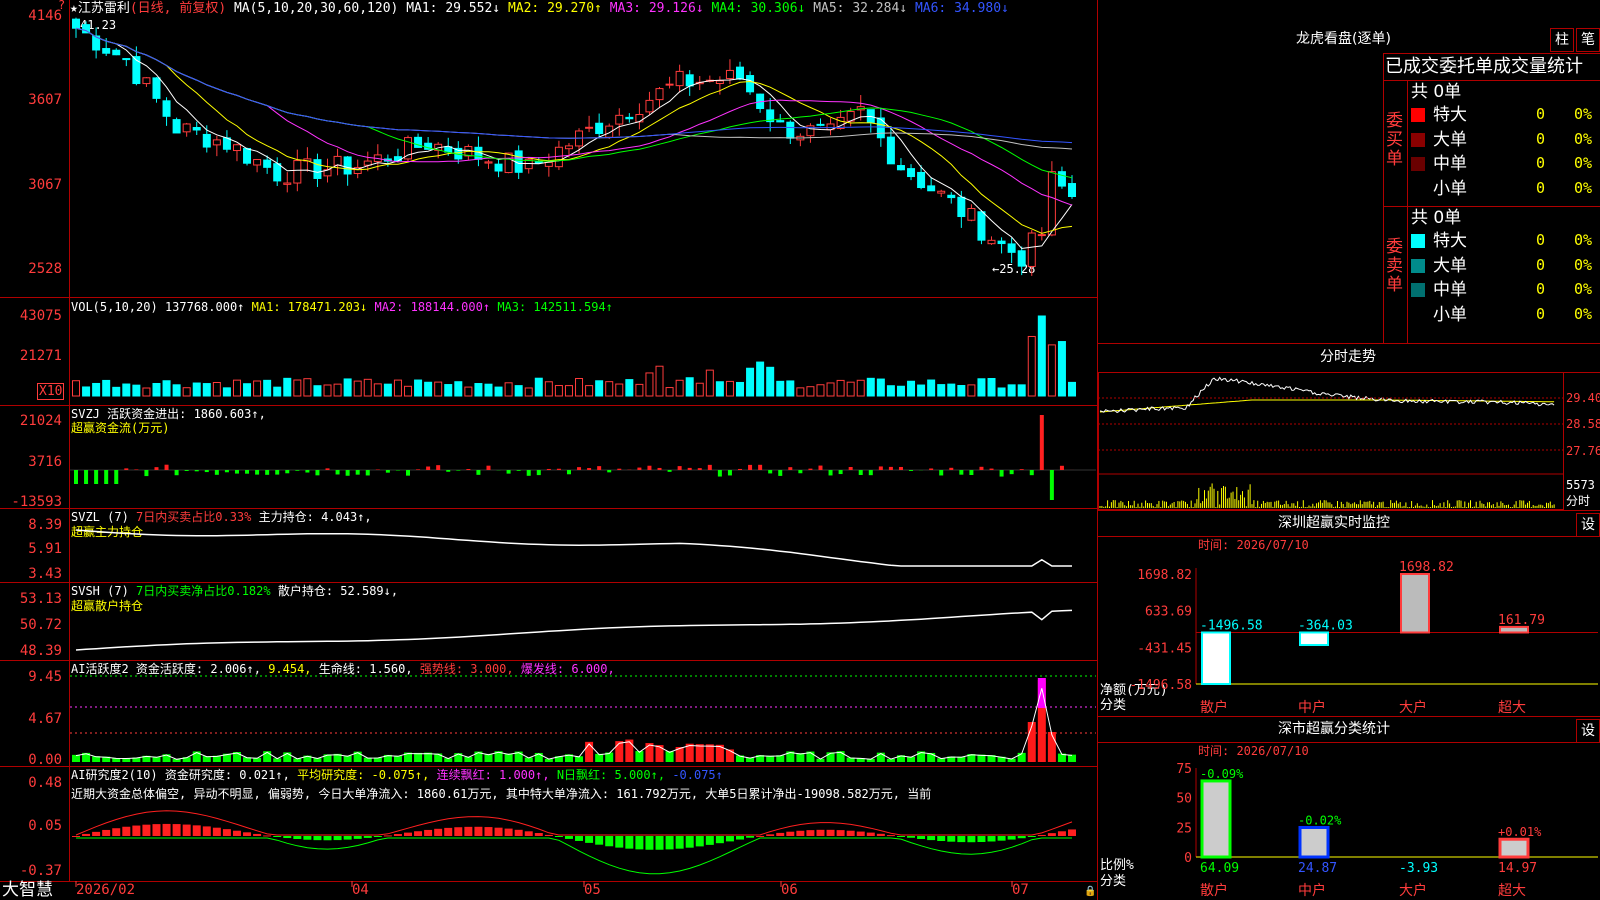 Image resolution: width=1600 pixels, height=900 pixels. What do you see at coordinates (1184, 799) in the screenshot?
I see `class-axis-label: 50` at bounding box center [1184, 799].